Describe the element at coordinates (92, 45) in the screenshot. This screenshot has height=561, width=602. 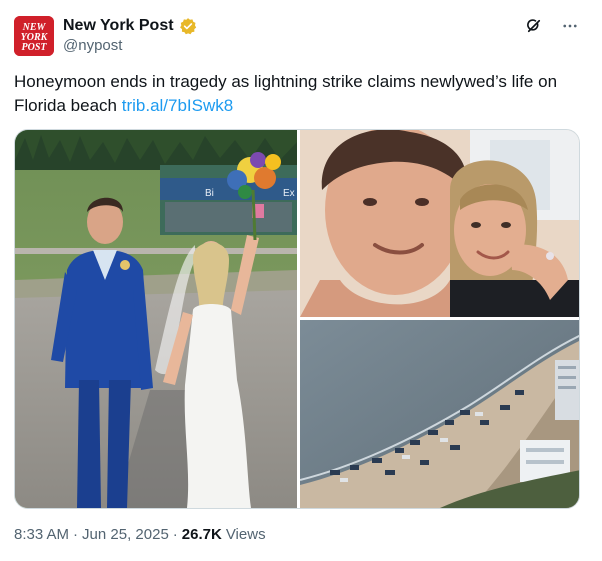
I see `account-handle: @nypost` at that location.